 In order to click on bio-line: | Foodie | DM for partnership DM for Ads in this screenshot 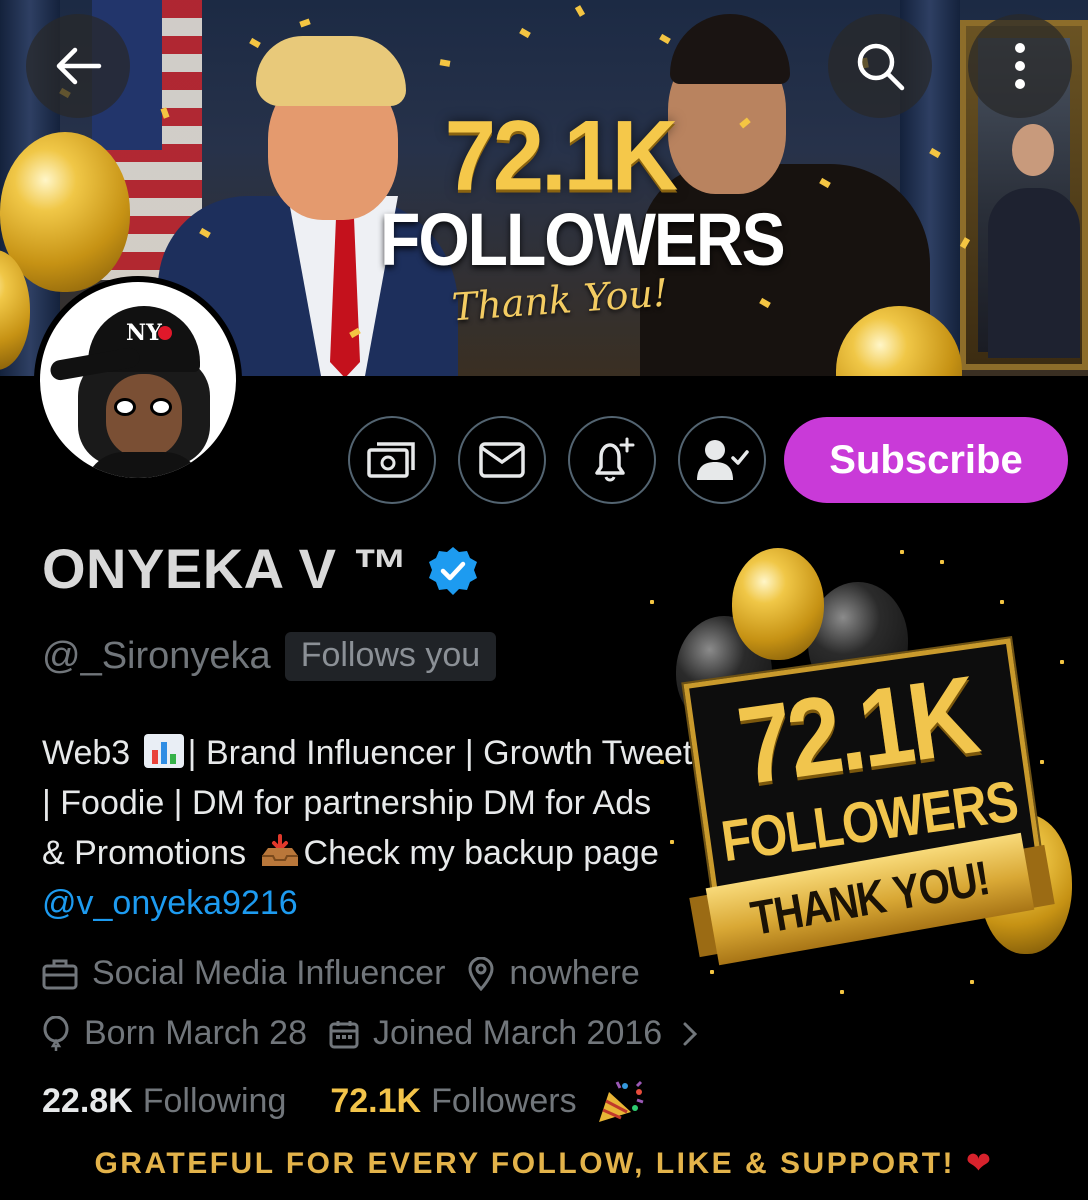, I will do `click(347, 803)`.